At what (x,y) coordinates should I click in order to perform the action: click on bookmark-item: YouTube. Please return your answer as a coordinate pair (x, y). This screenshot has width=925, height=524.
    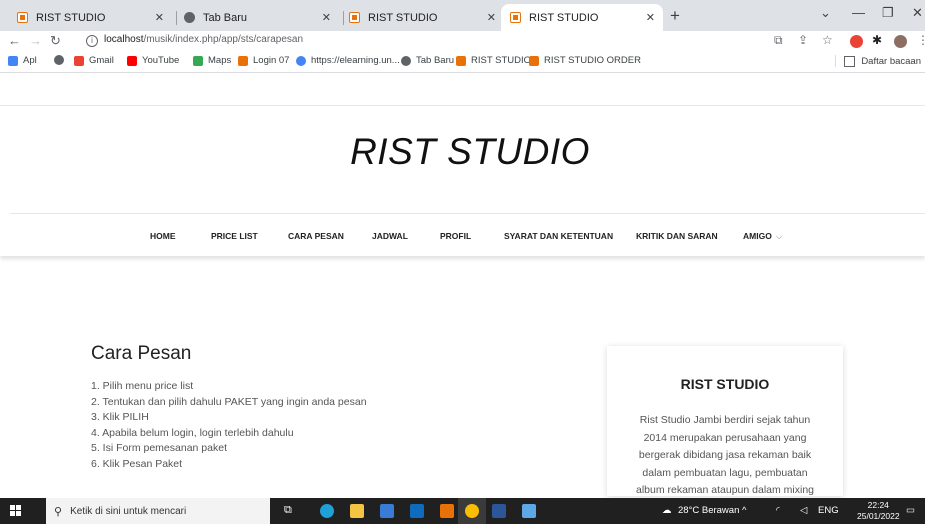
    Looking at the image, I should click on (153, 60).